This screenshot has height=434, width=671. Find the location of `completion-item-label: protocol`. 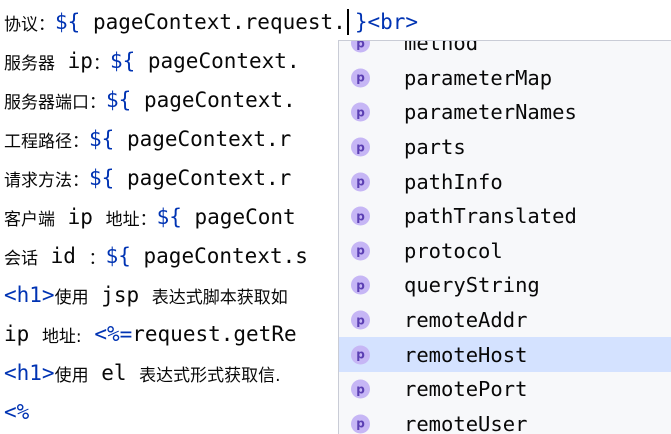

completion-item-label: protocol is located at coordinates (453, 250).